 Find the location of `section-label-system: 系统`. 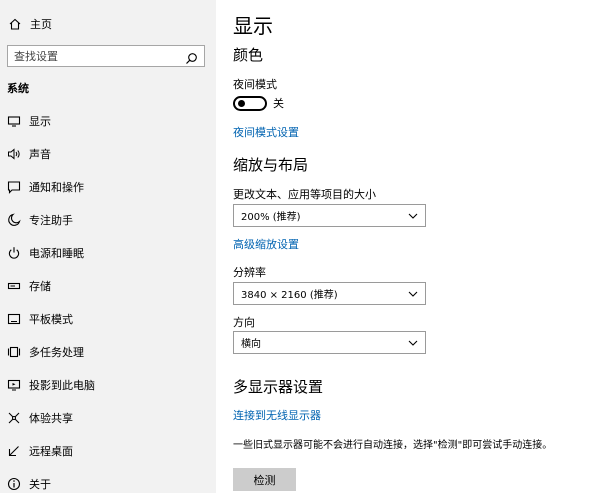

section-label-system: 系统 is located at coordinates (18, 88).